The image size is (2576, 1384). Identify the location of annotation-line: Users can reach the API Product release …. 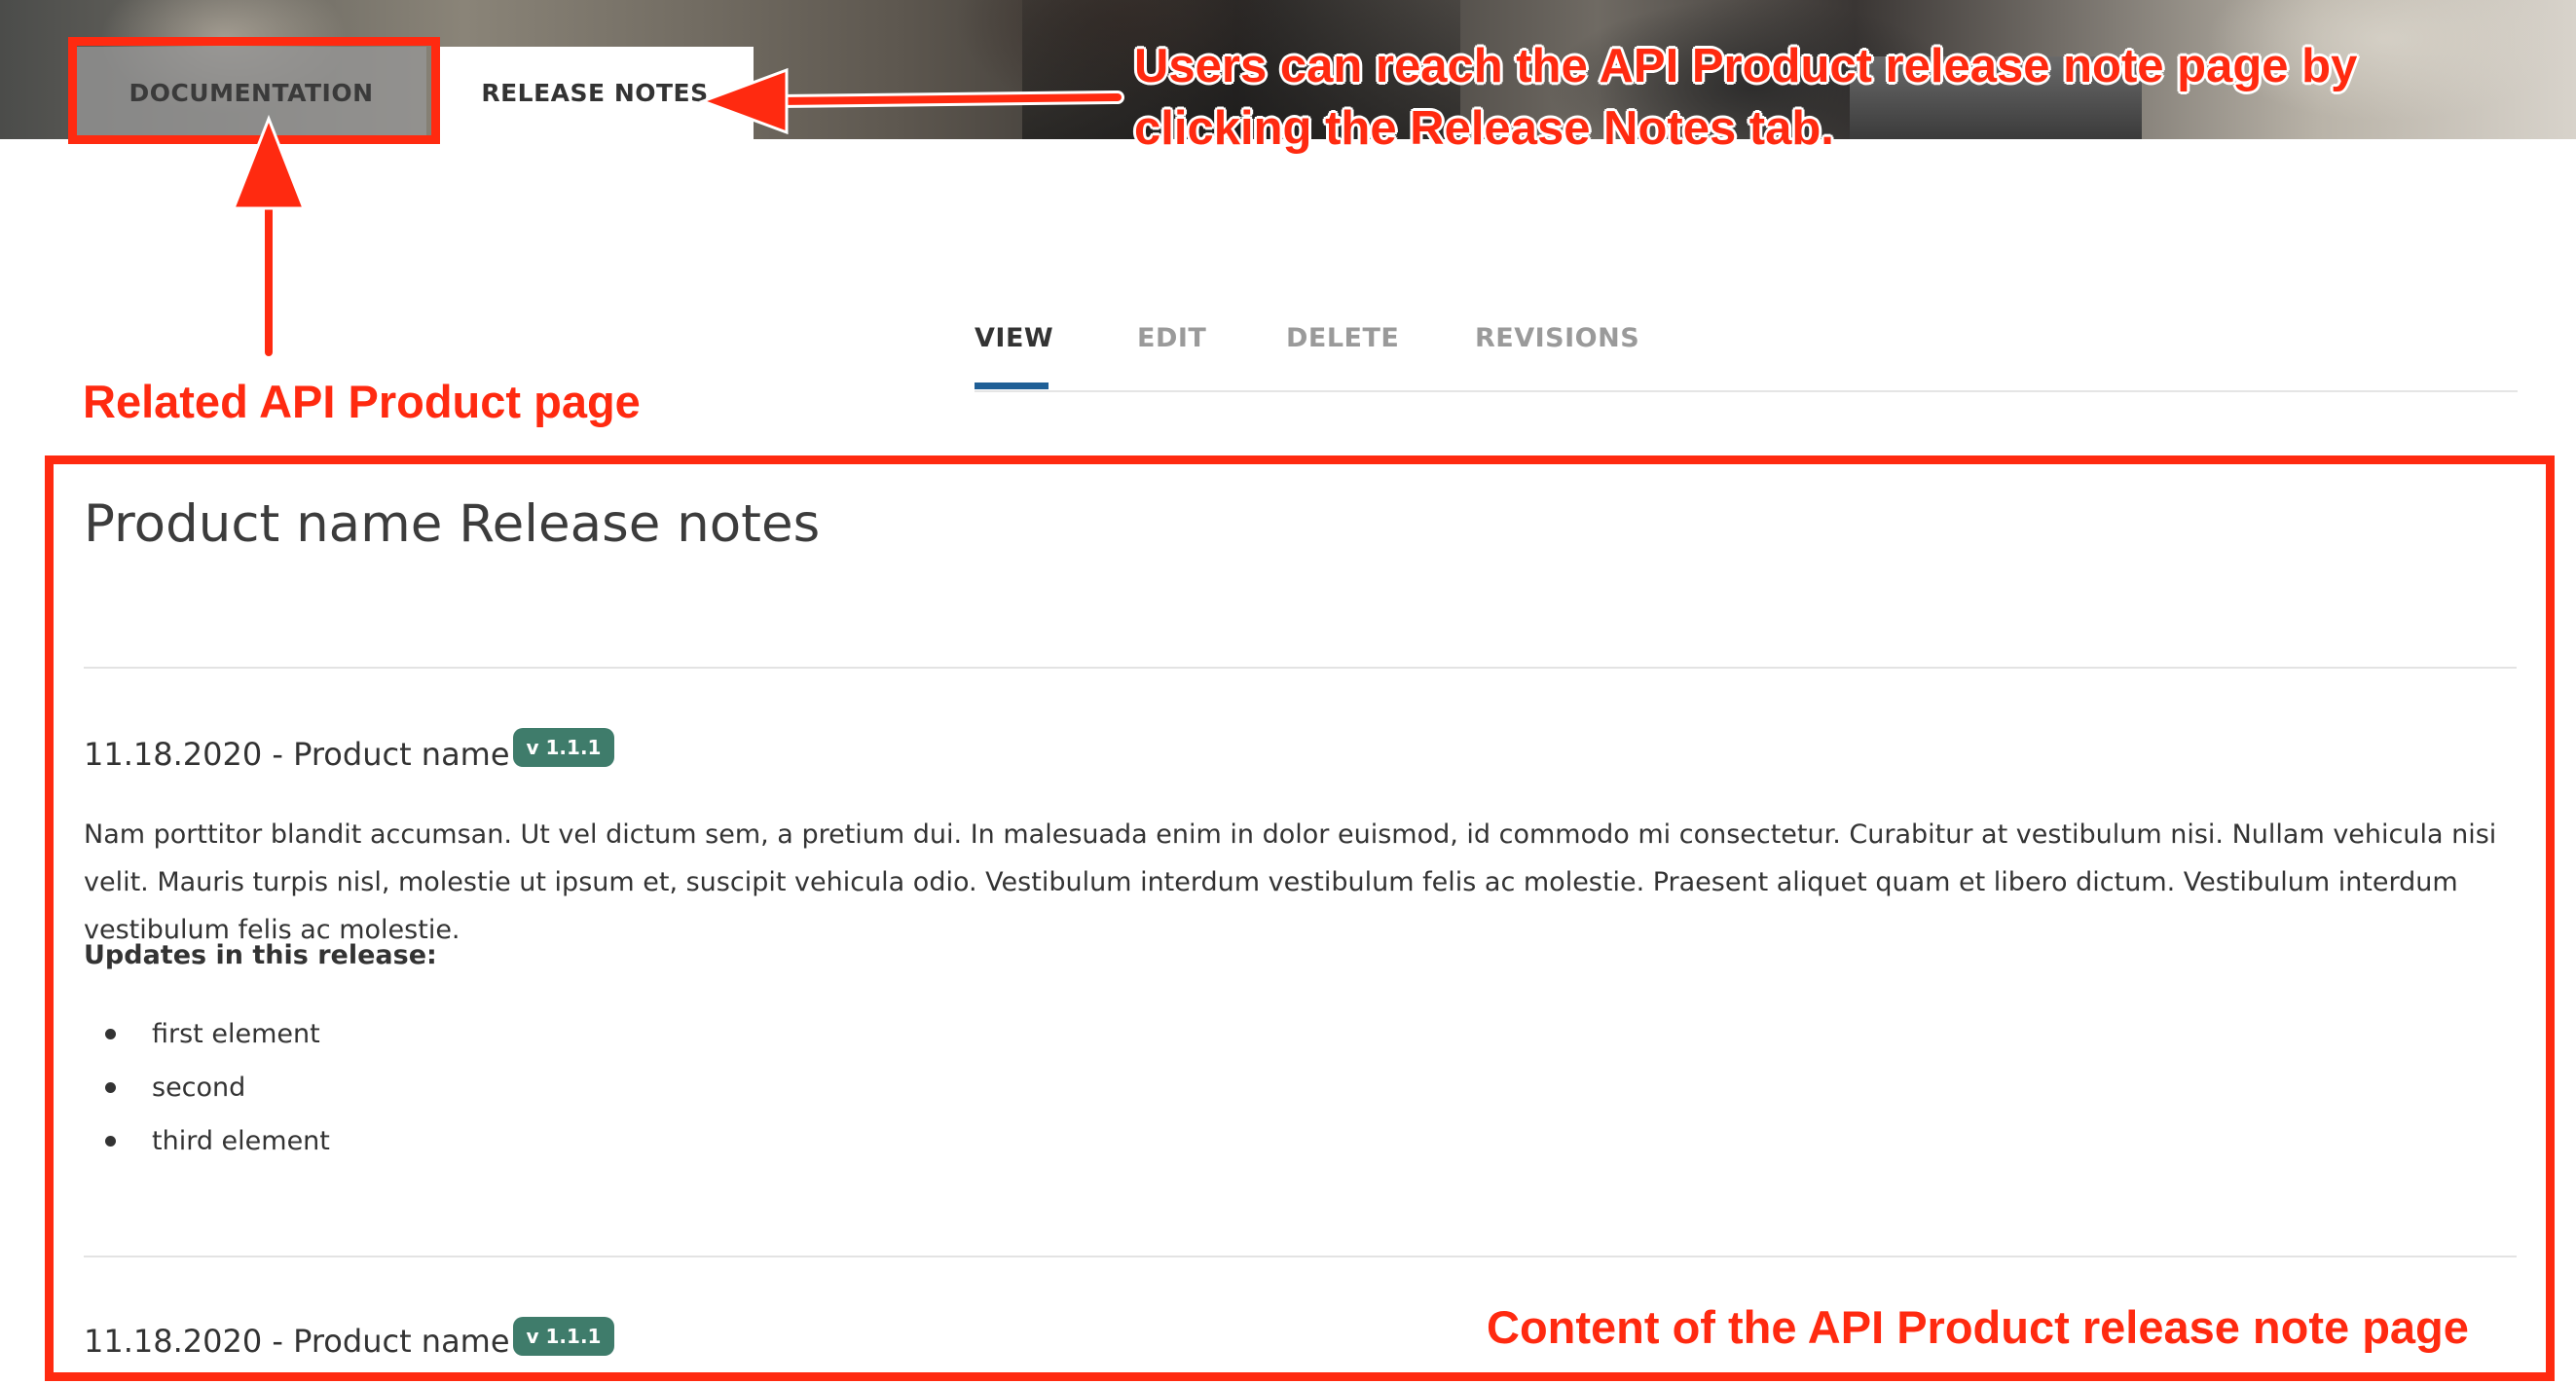
(1746, 66).